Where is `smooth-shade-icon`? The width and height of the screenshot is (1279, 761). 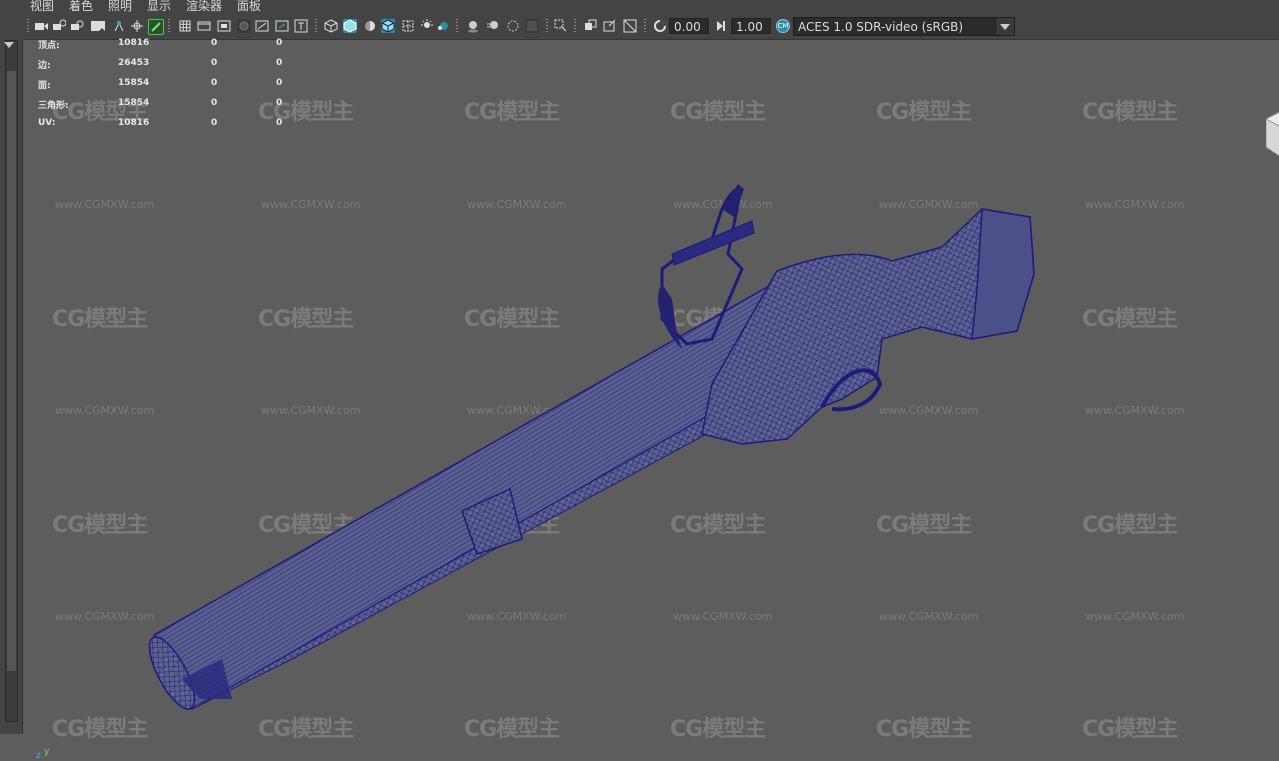 smooth-shade-icon is located at coordinates (350, 26).